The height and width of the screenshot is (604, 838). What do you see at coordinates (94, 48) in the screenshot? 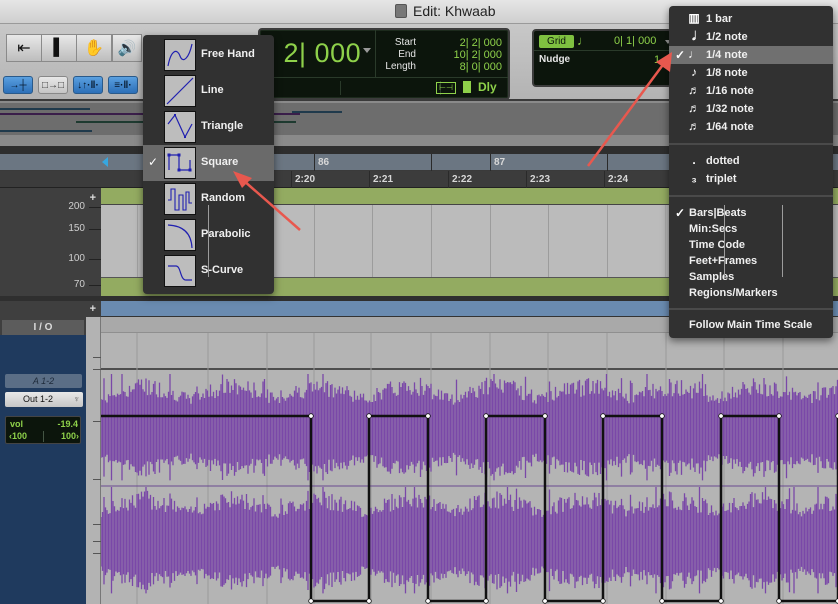
I see `grabber-tool-button: ✋` at bounding box center [94, 48].